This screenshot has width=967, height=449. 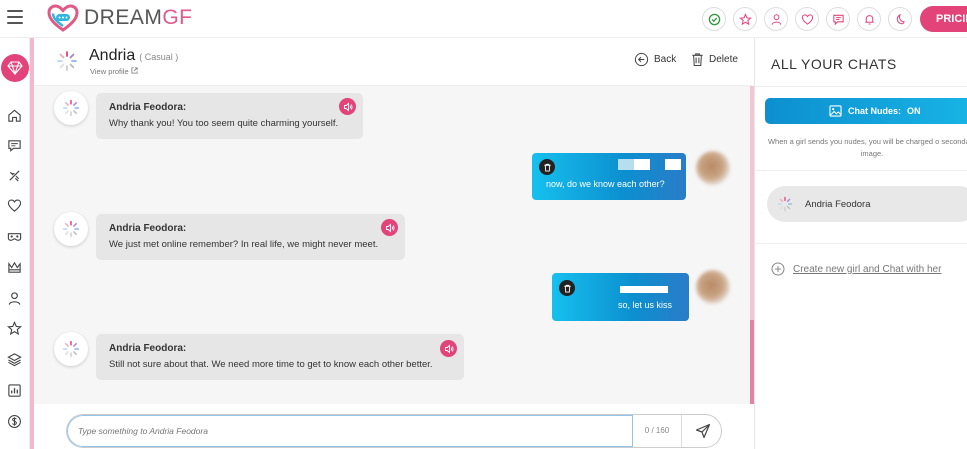 I want to click on dollar-icon, so click(x=14, y=421).